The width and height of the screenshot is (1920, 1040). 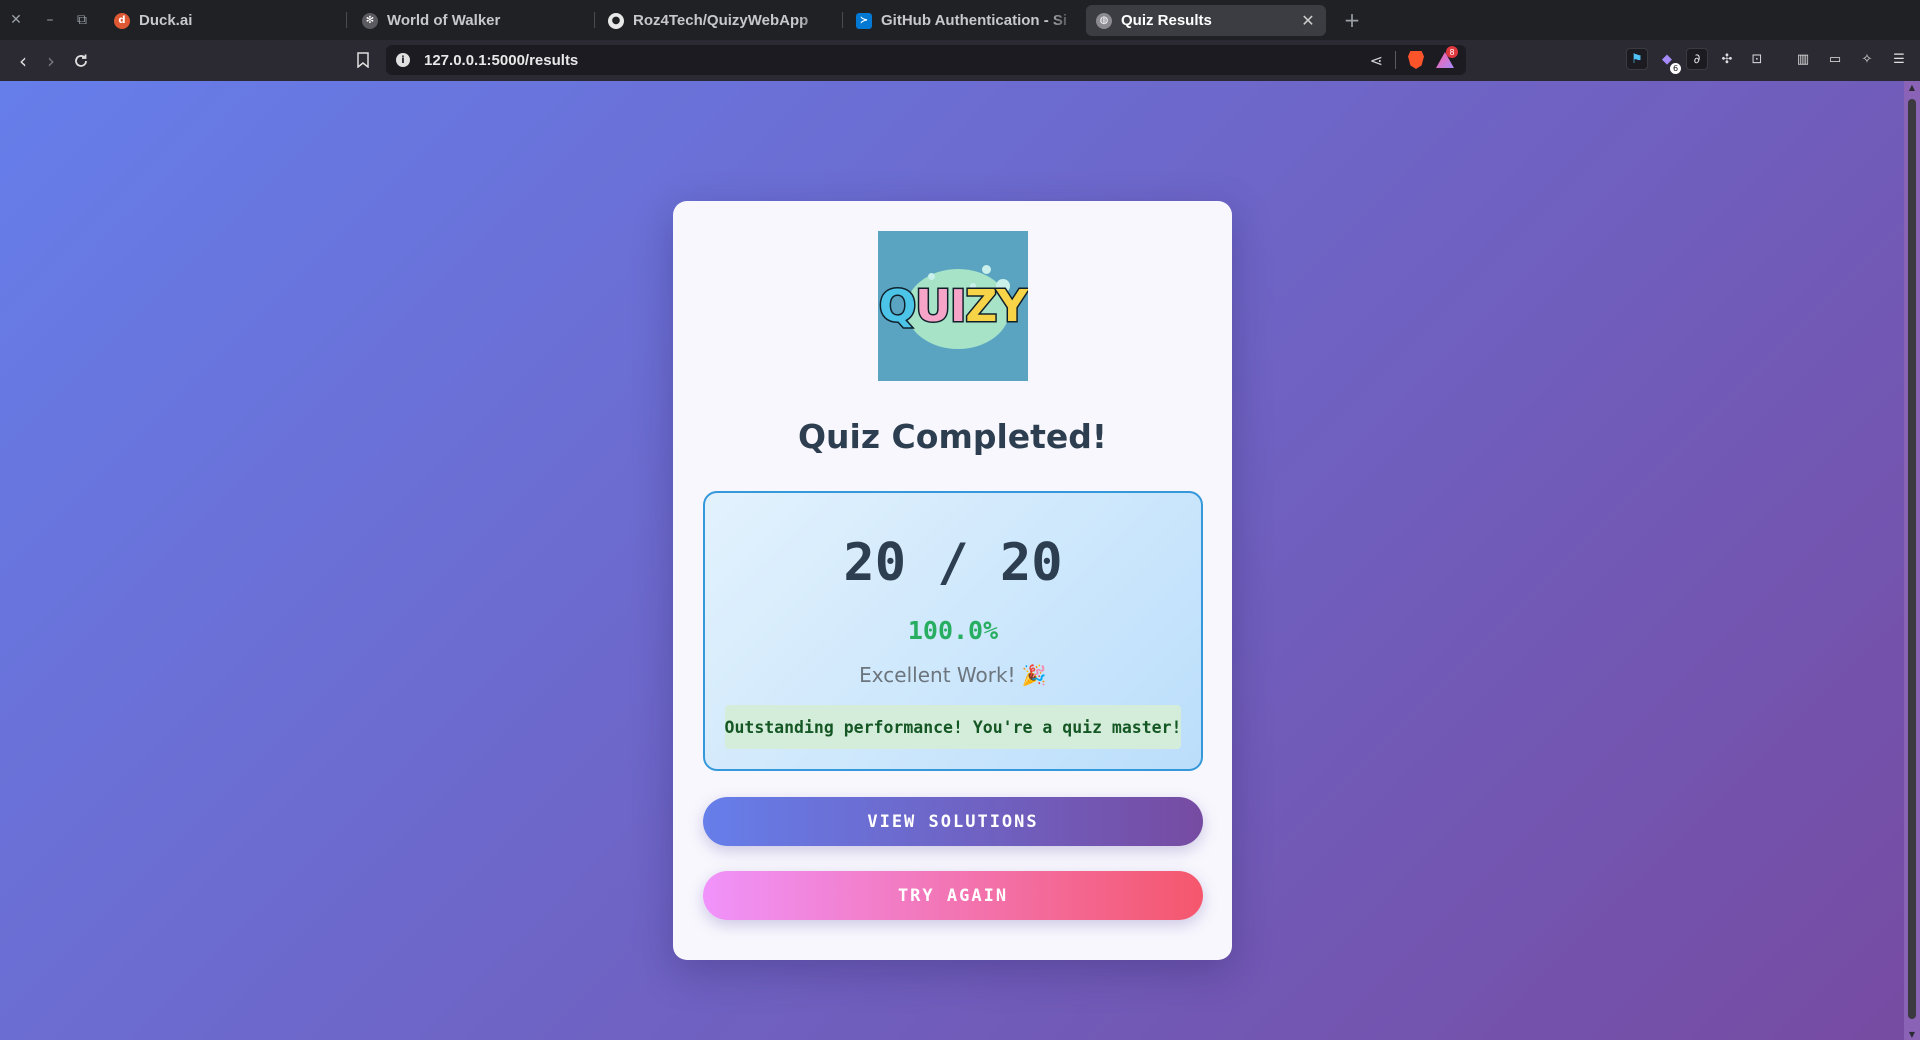 I want to click on tab-title: GitHub Authentication - Si, so click(x=974, y=20).